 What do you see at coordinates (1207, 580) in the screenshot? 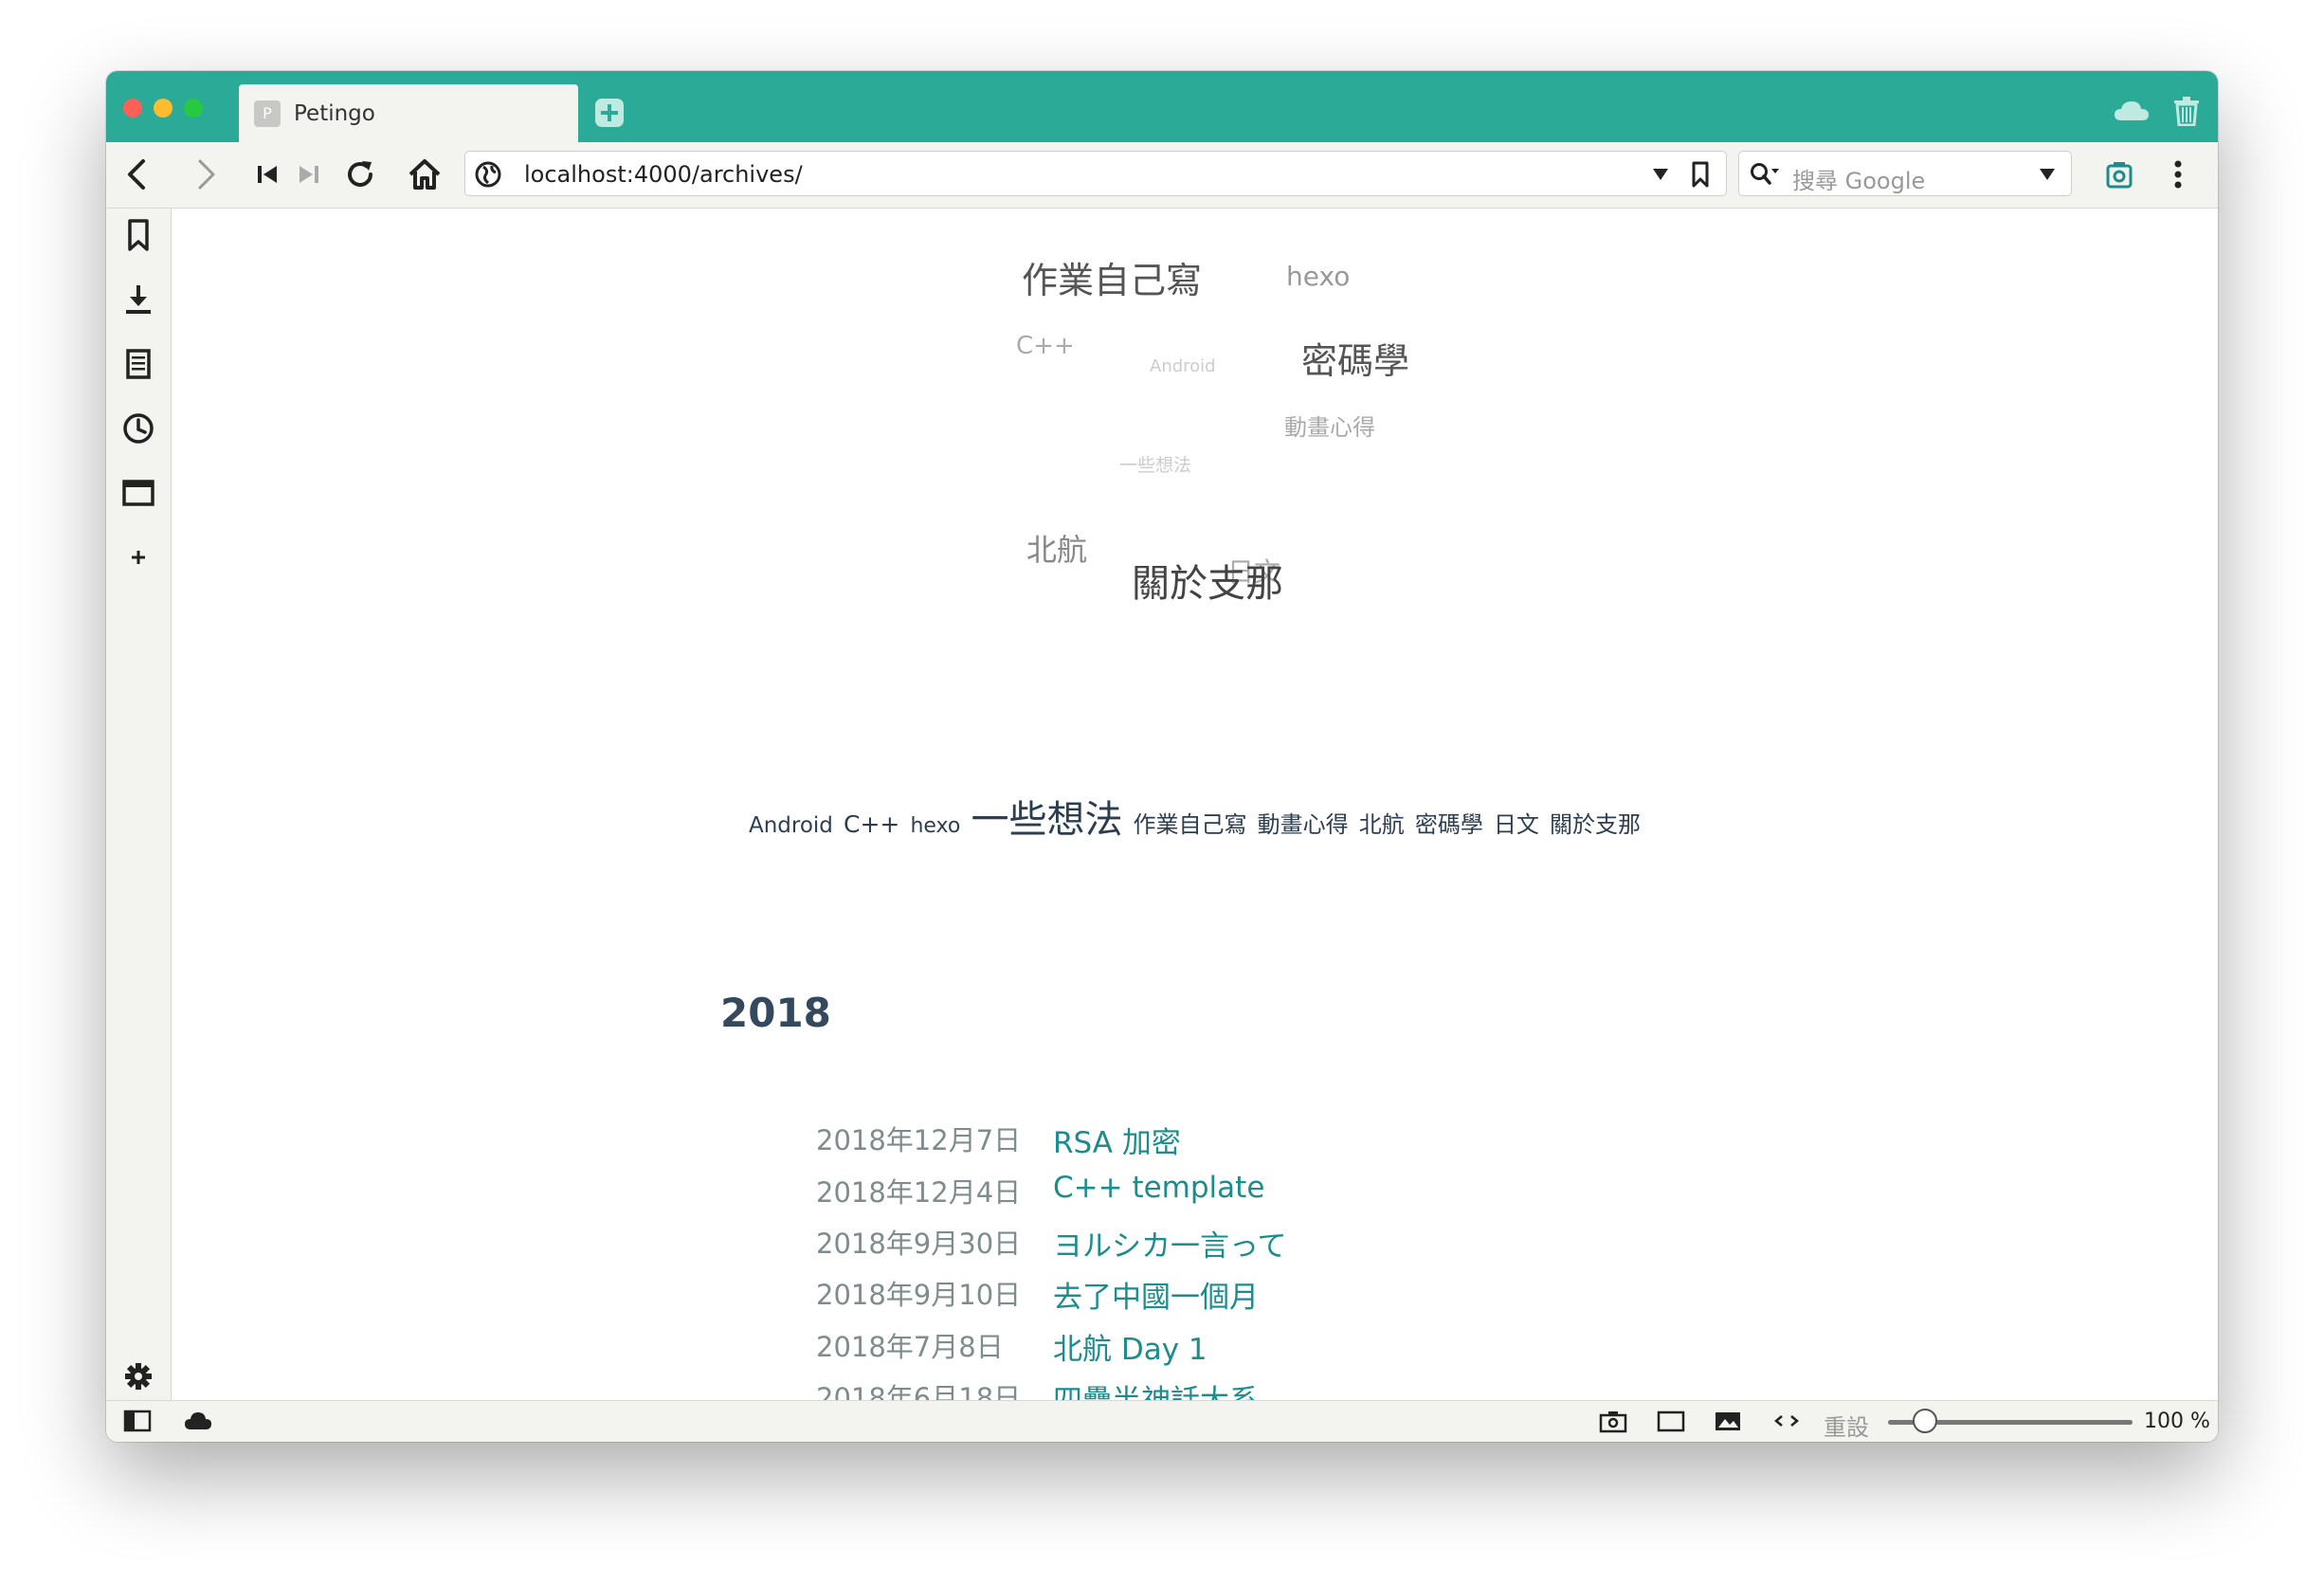
I see `tag-cloud-item: 關於支那` at bounding box center [1207, 580].